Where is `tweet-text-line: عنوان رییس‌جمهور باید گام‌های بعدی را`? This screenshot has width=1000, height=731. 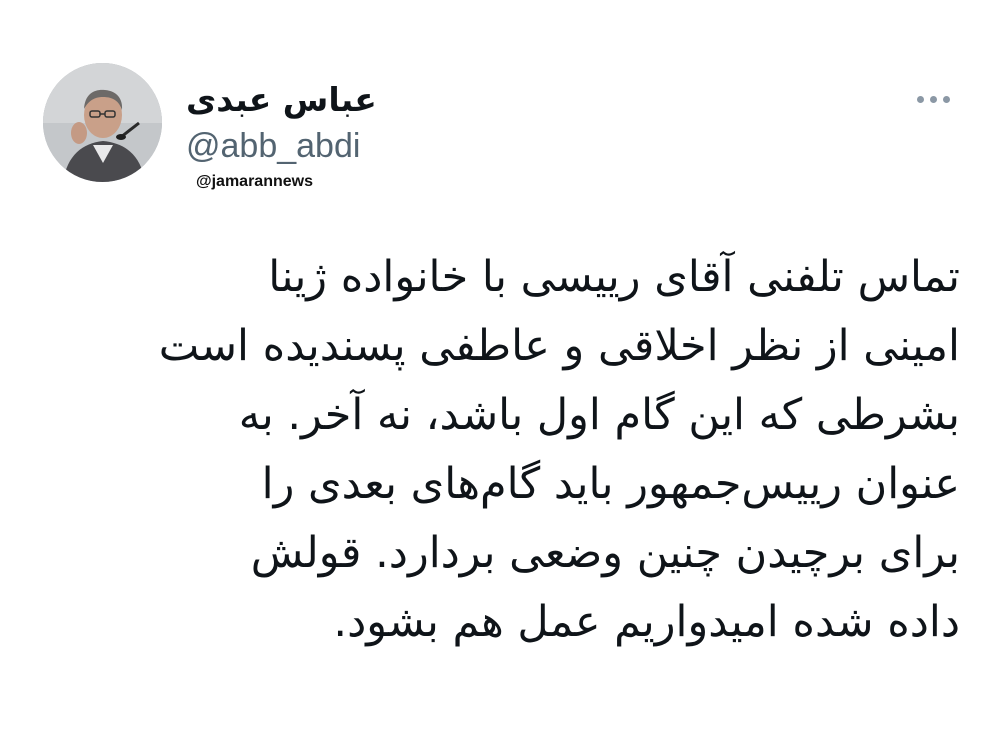 tweet-text-line: عنوان رییس‌جمهور باید گام‌های بعدی را is located at coordinates (610, 484).